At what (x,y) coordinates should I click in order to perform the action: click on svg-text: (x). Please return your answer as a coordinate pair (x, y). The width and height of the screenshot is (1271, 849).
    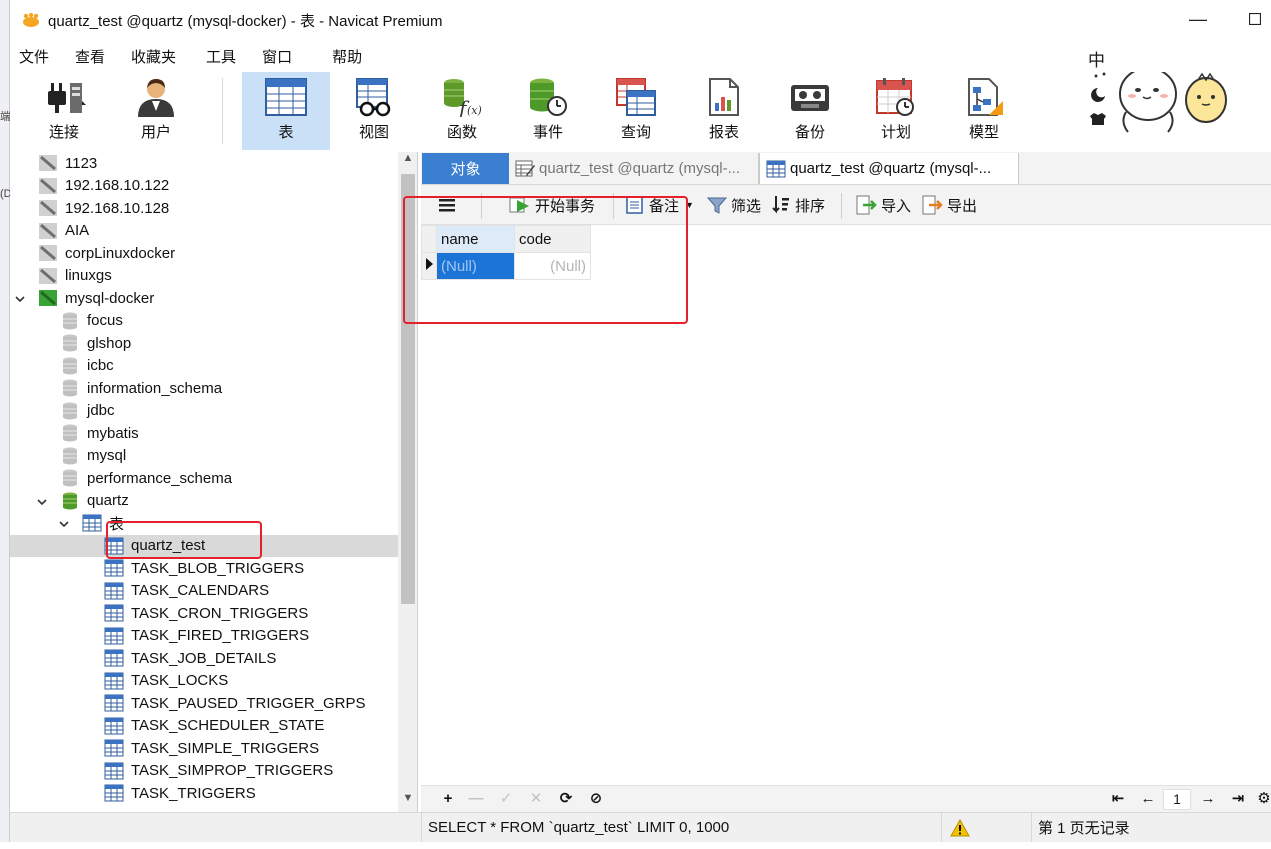
    Looking at the image, I should click on (474, 110).